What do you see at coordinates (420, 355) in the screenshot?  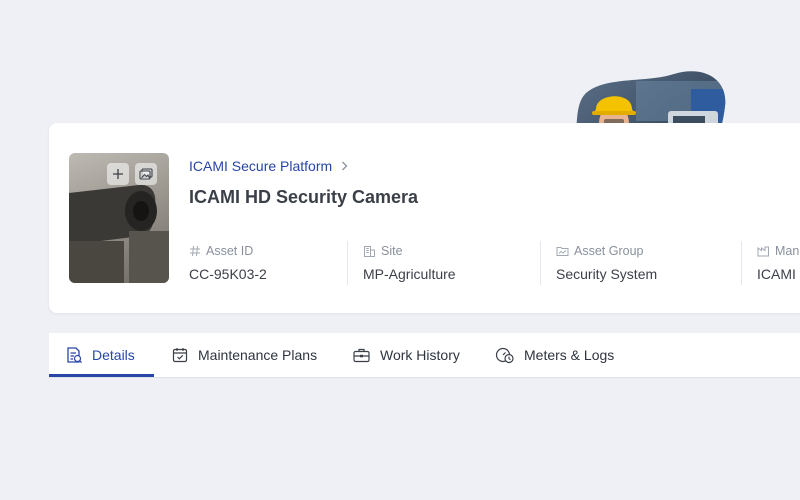 I see `tab-label: Work History` at bounding box center [420, 355].